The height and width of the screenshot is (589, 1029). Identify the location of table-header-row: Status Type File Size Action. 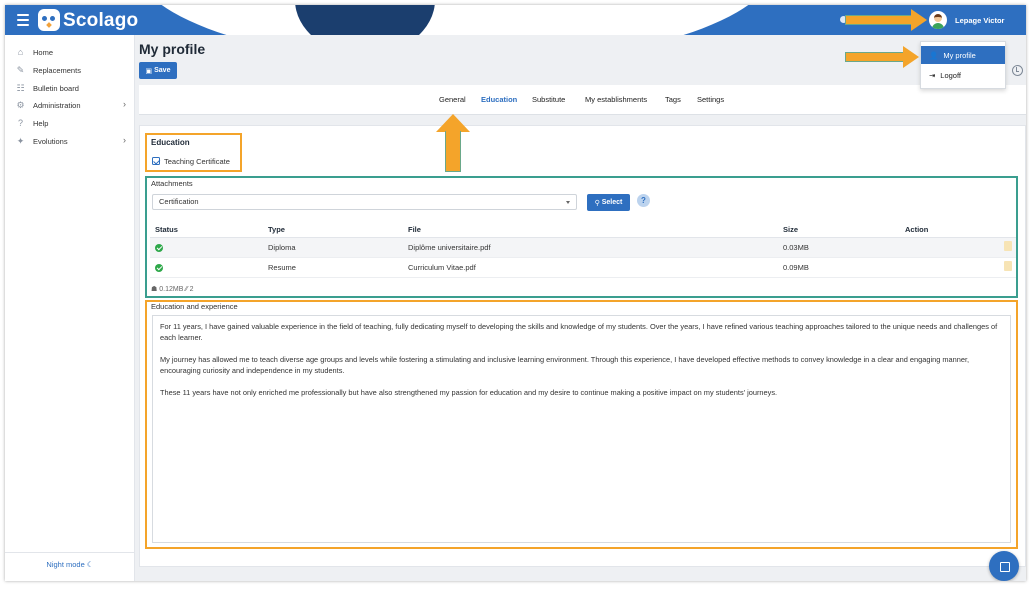
(583, 230).